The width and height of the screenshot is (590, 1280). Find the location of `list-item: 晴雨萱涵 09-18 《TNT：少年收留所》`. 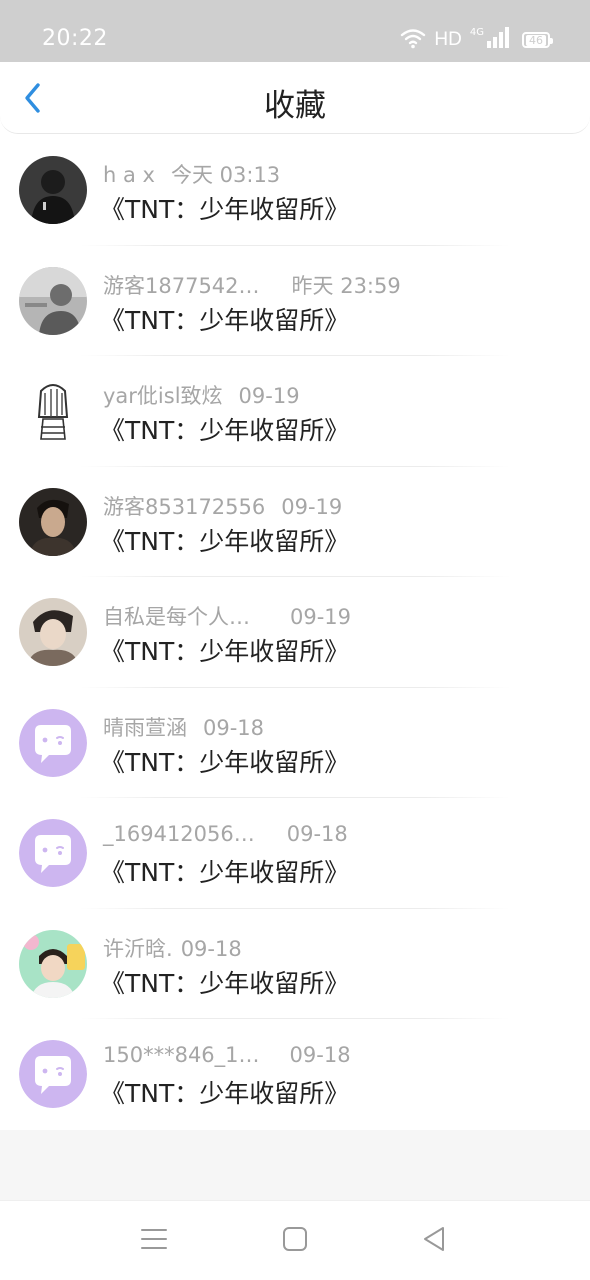

list-item: 晴雨萱涵 09-18 《TNT：少年收留所》 is located at coordinates (295, 743).